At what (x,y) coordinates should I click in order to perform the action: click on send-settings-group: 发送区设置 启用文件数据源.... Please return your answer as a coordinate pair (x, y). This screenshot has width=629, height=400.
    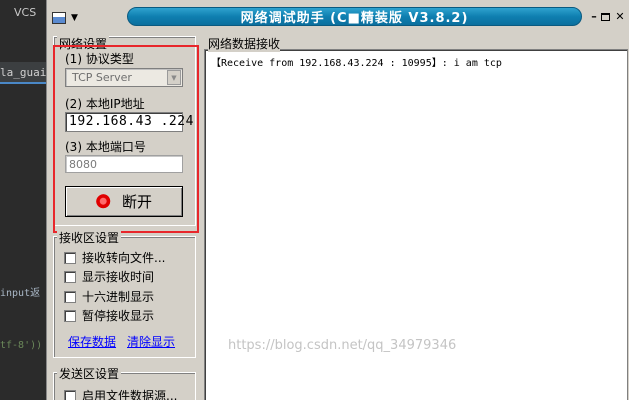
    Looking at the image, I should click on (124, 382).